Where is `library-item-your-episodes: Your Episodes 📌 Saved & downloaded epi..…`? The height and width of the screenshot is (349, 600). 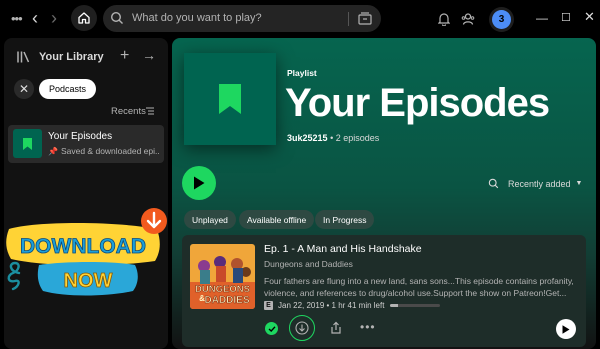 library-item-your-episodes: Your Episodes 📌 Saved & downloaded epi..… is located at coordinates (86, 144).